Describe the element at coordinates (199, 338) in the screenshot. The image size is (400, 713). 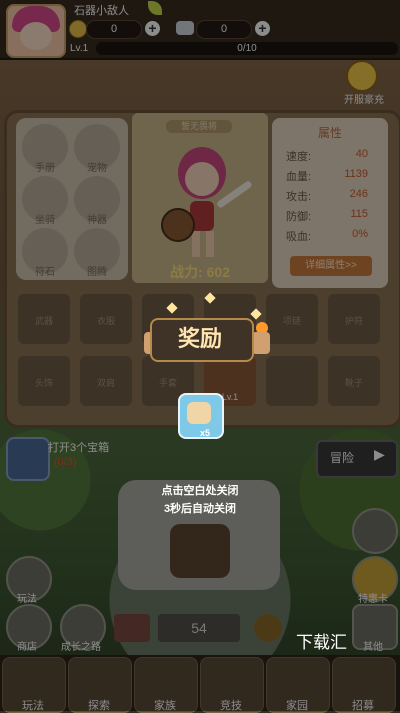
I see `reward-title: 奖励` at that location.